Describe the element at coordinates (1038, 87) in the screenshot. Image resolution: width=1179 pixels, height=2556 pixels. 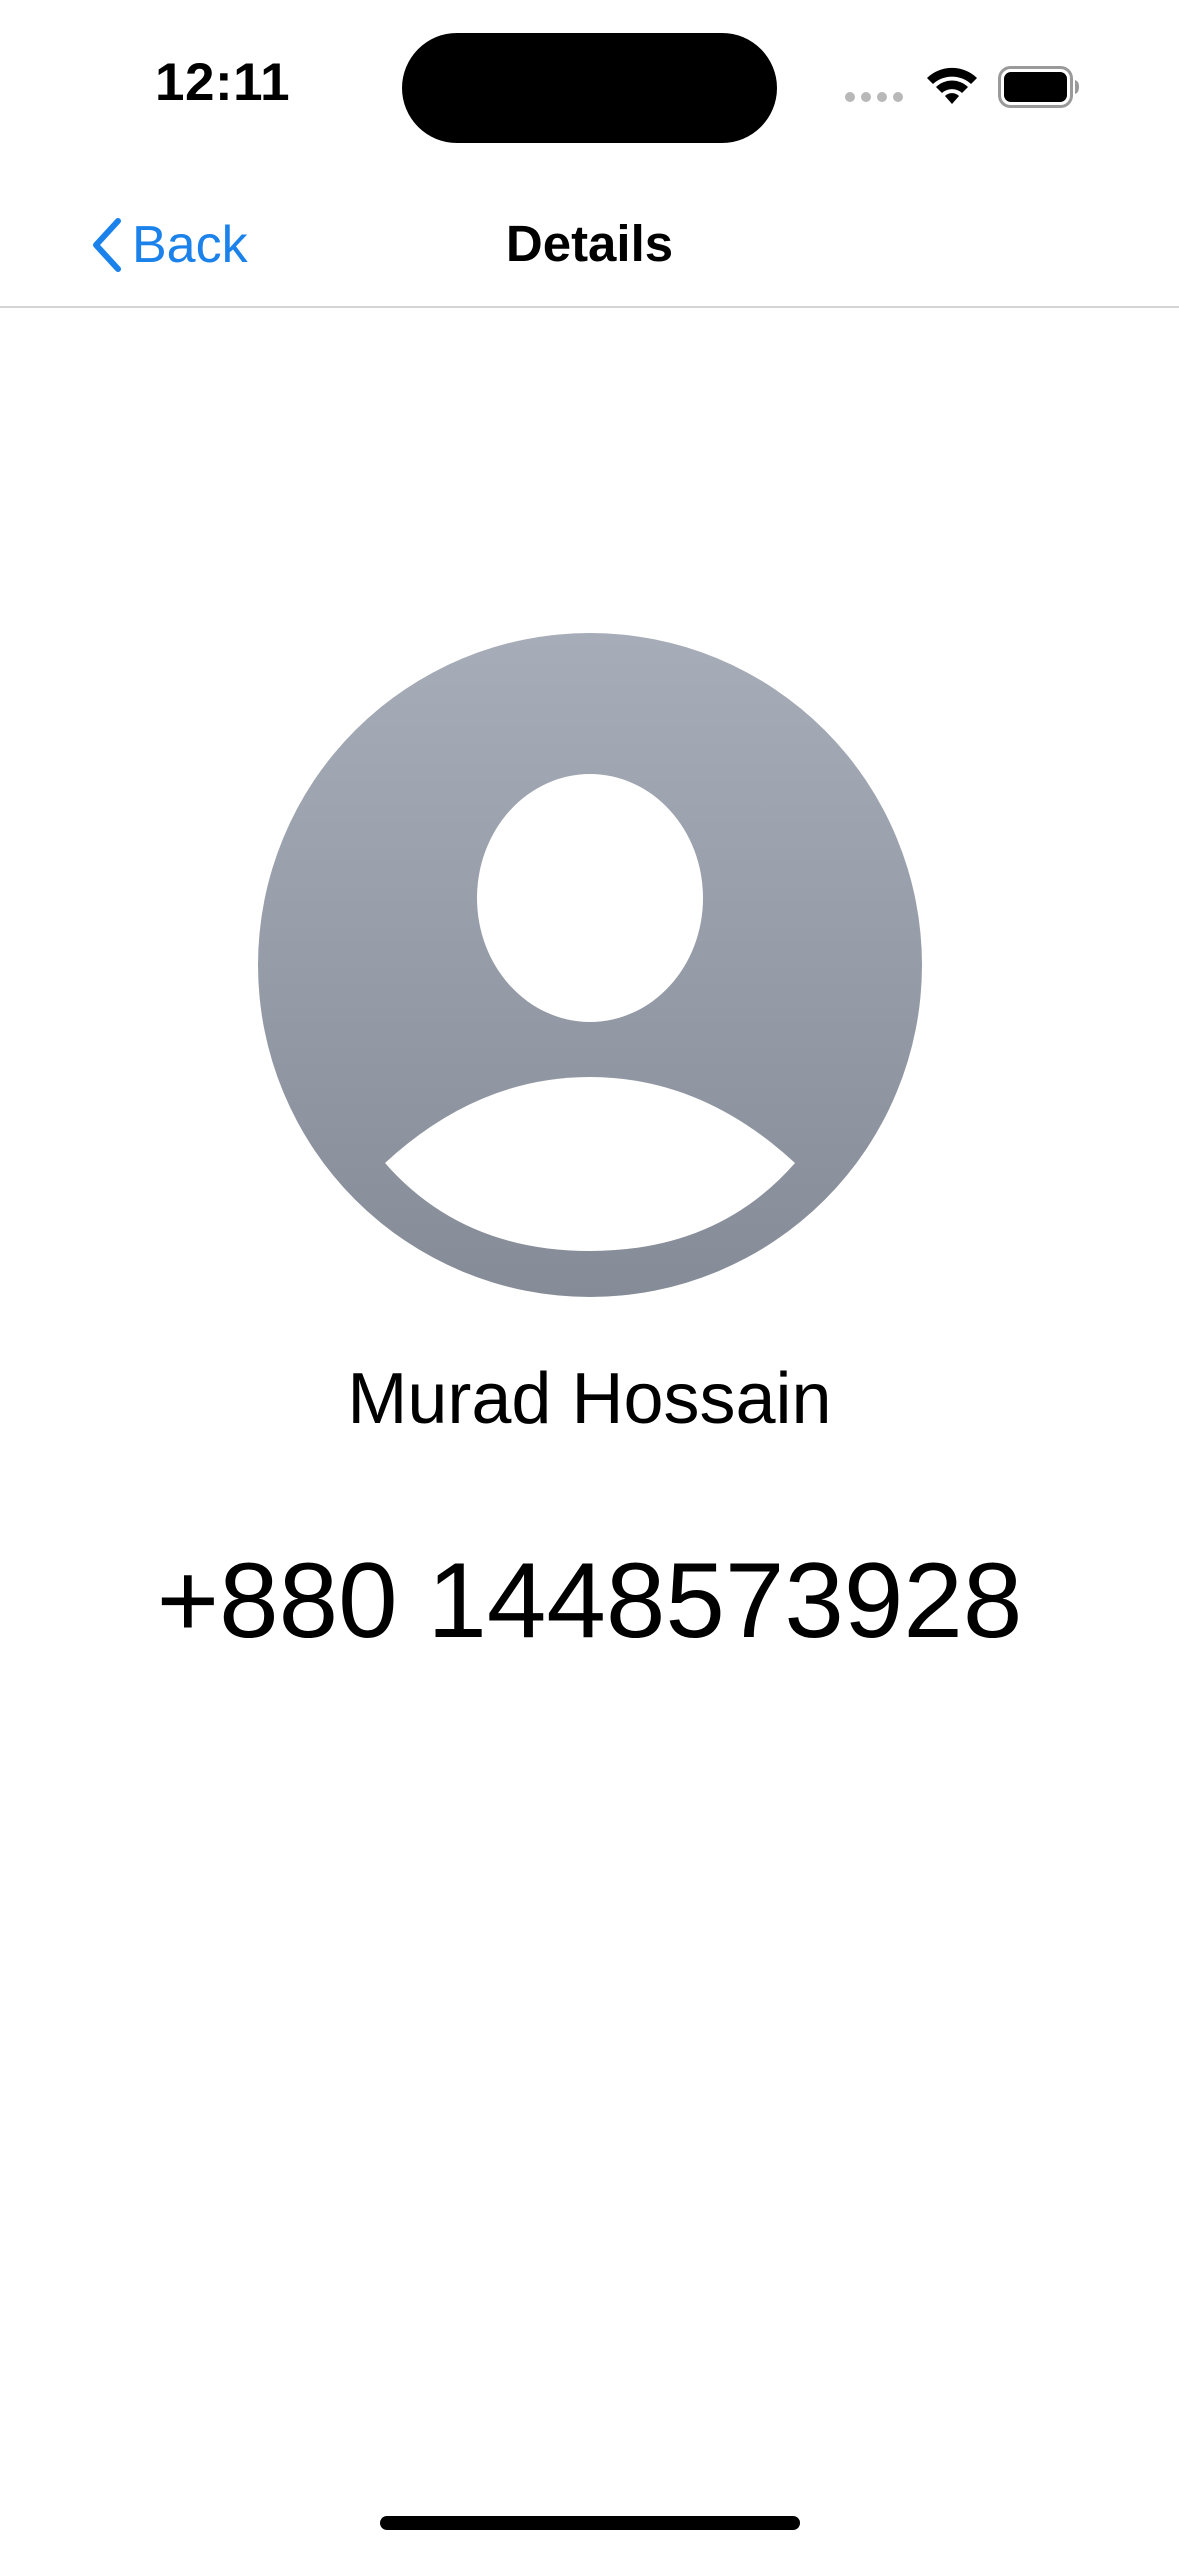
I see `battery-icon` at that location.